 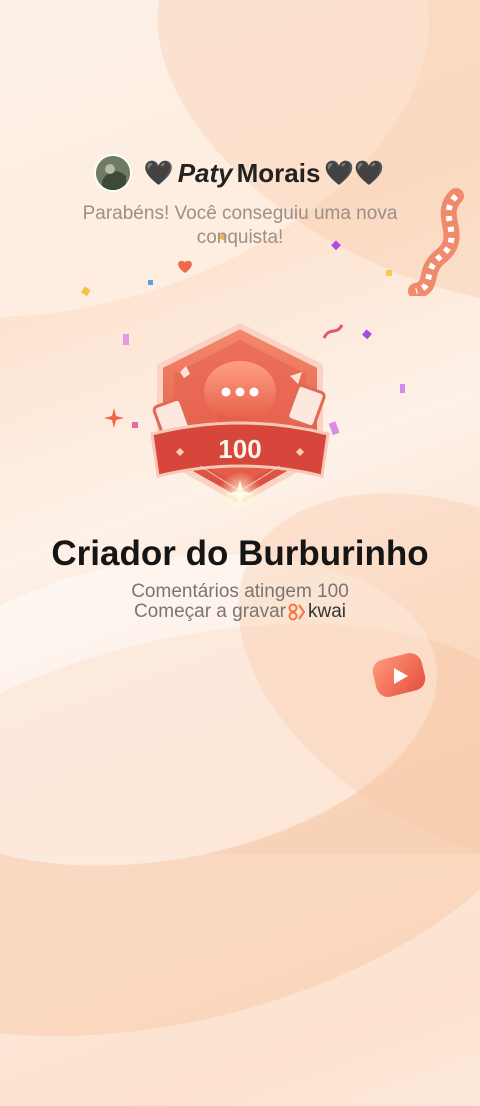 What do you see at coordinates (240, 553) in the screenshot?
I see `achievement-title: Criador do Burburinho` at bounding box center [240, 553].